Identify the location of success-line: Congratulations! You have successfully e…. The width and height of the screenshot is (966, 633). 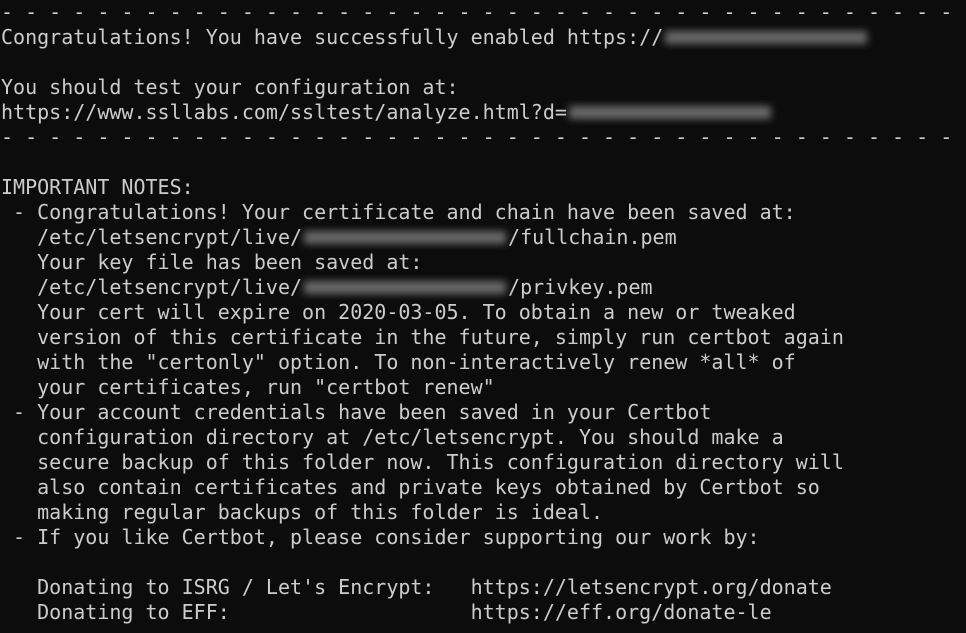
(483, 37).